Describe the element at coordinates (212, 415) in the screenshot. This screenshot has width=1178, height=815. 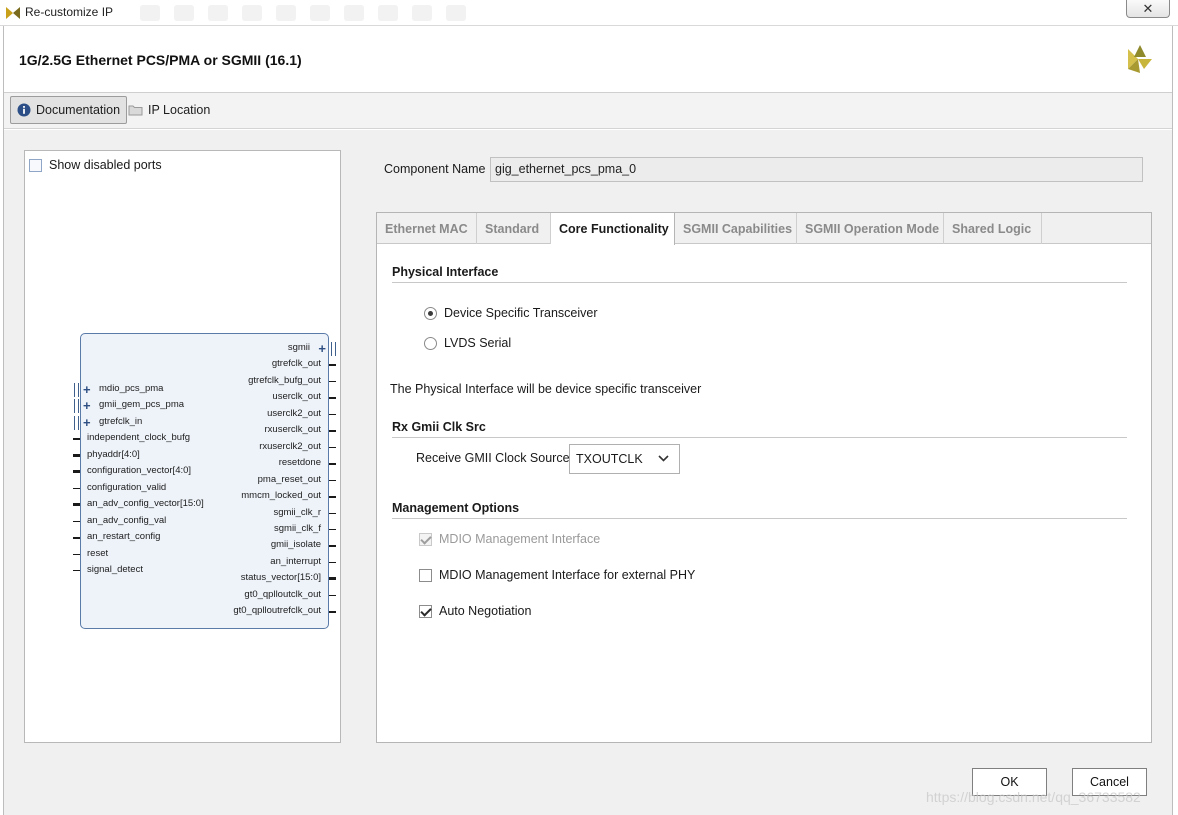
I see `output-port: userclk2_out` at that location.